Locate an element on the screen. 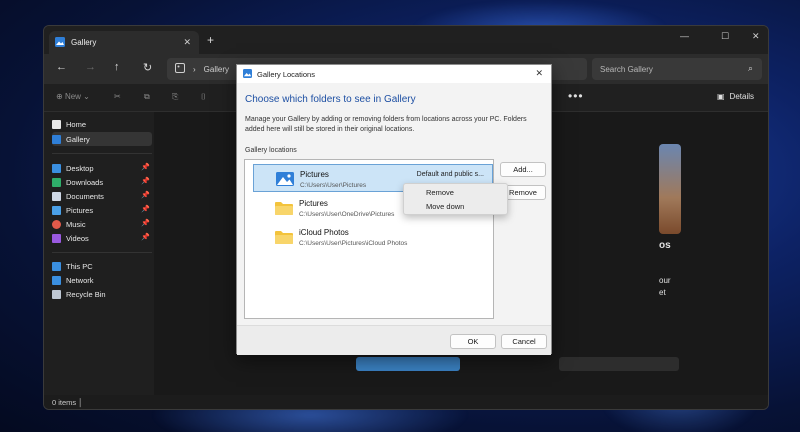  close-tab-icon: ✕ is located at coordinates (187, 42).